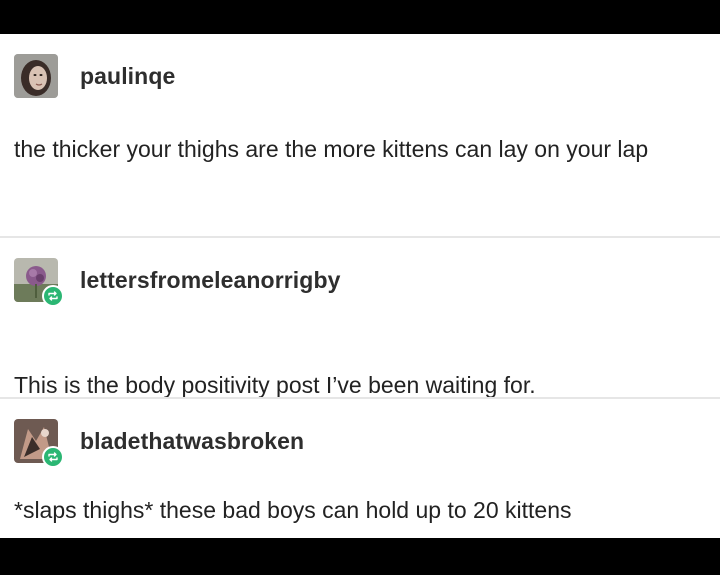 This screenshot has height=575, width=720. Describe the element at coordinates (360, 17) in the screenshot. I see `top-black-bar` at that location.